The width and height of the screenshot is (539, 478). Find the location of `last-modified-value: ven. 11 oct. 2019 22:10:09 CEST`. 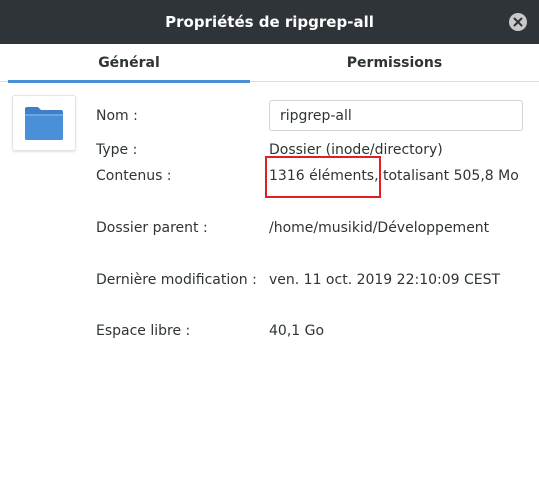

last-modified-value: ven. 11 oct. 2019 22:10:09 CEST is located at coordinates (385, 280).